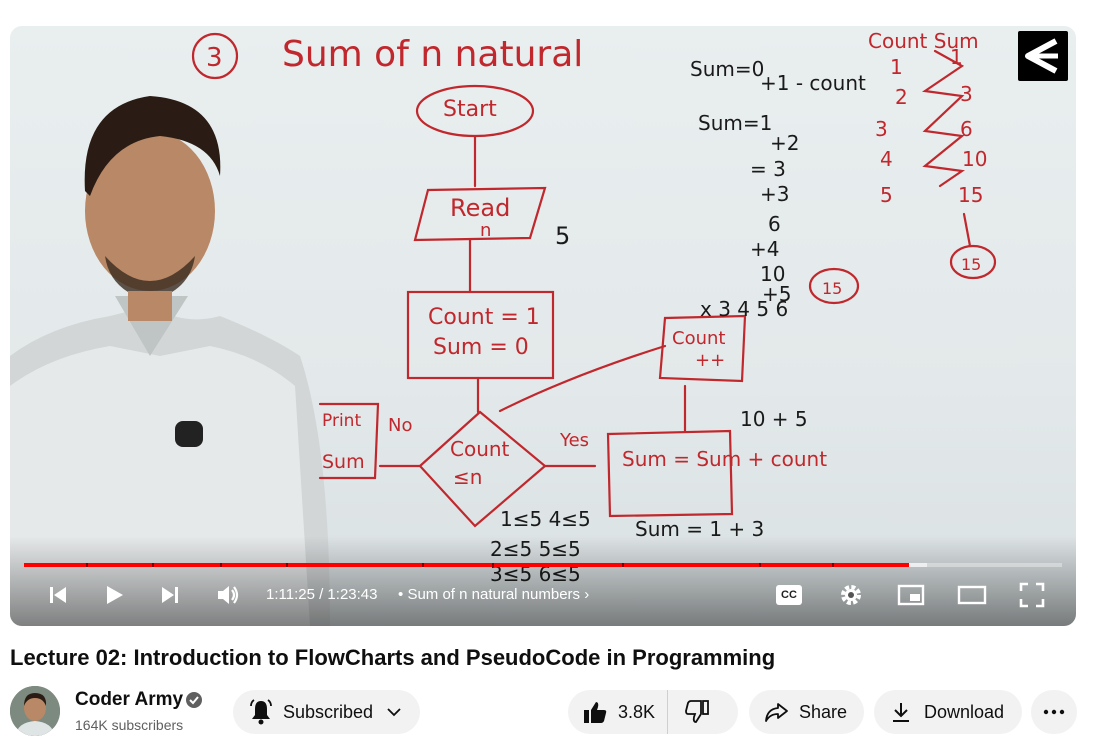 This screenshot has width=1104, height=753. I want to click on download-icon, so click(901, 712).